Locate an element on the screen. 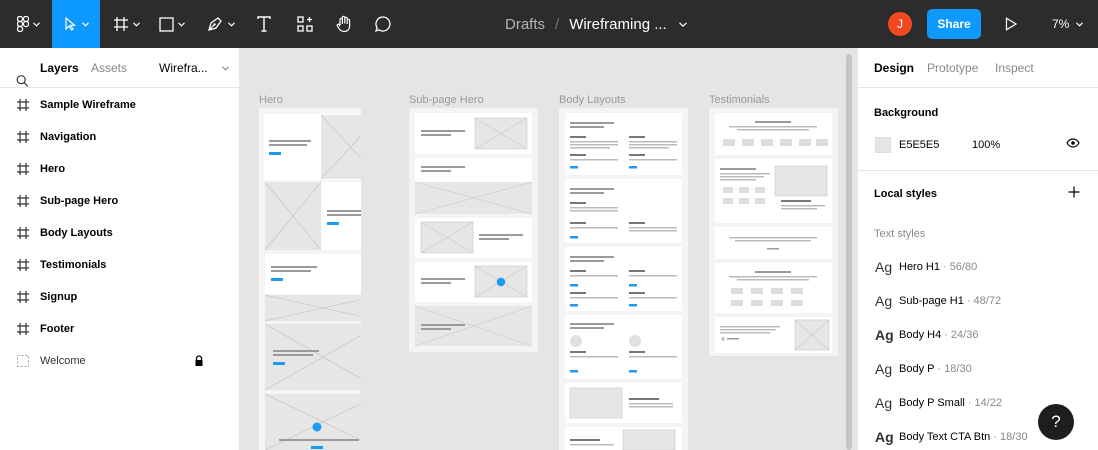 This screenshot has width=1098, height=450. comment-tool-button is located at coordinates (383, 24).